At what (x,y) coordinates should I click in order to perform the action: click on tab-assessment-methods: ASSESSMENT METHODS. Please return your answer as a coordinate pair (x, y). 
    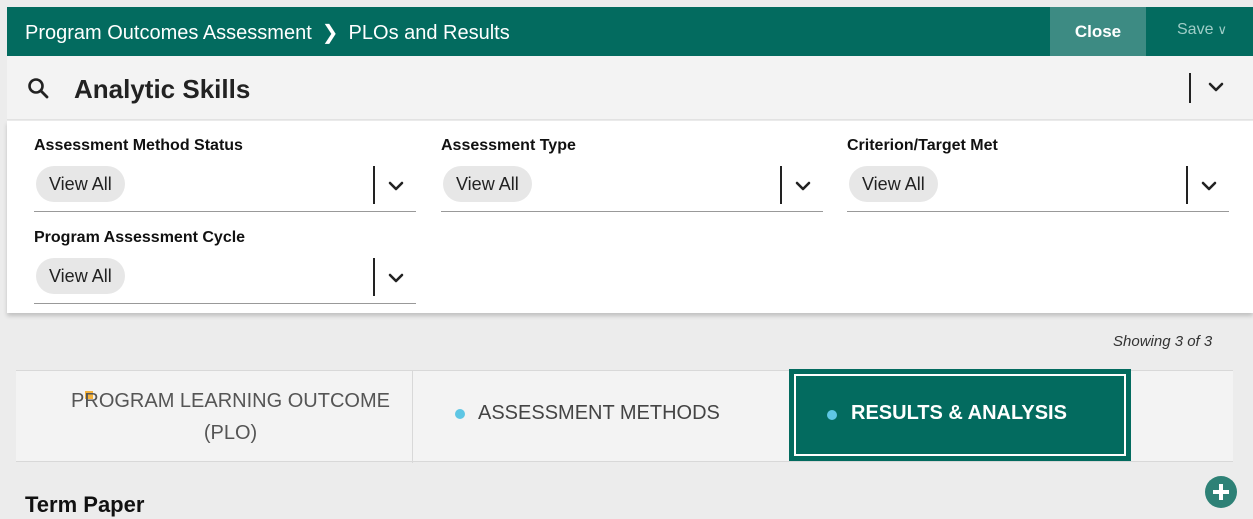
    Looking at the image, I should click on (601, 417).